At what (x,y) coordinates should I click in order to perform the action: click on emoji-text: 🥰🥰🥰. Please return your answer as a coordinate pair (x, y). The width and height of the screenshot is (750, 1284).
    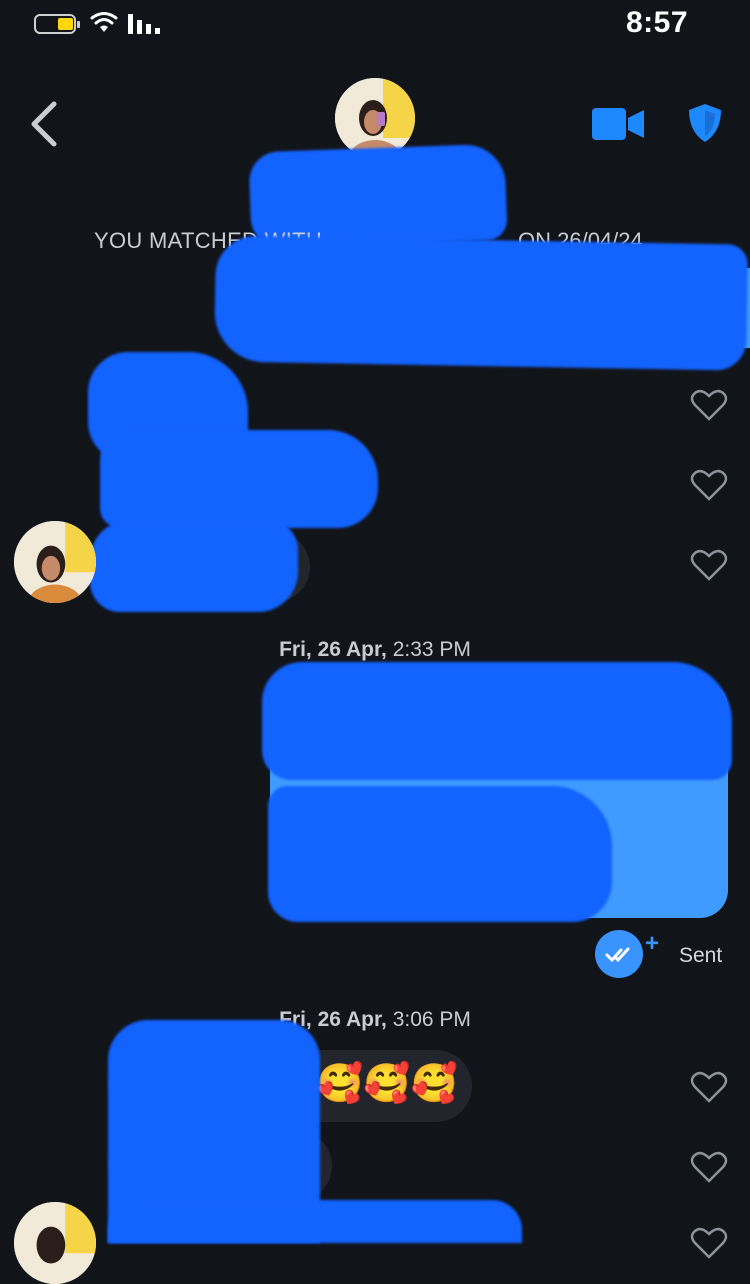
    Looking at the image, I should click on (387, 1084).